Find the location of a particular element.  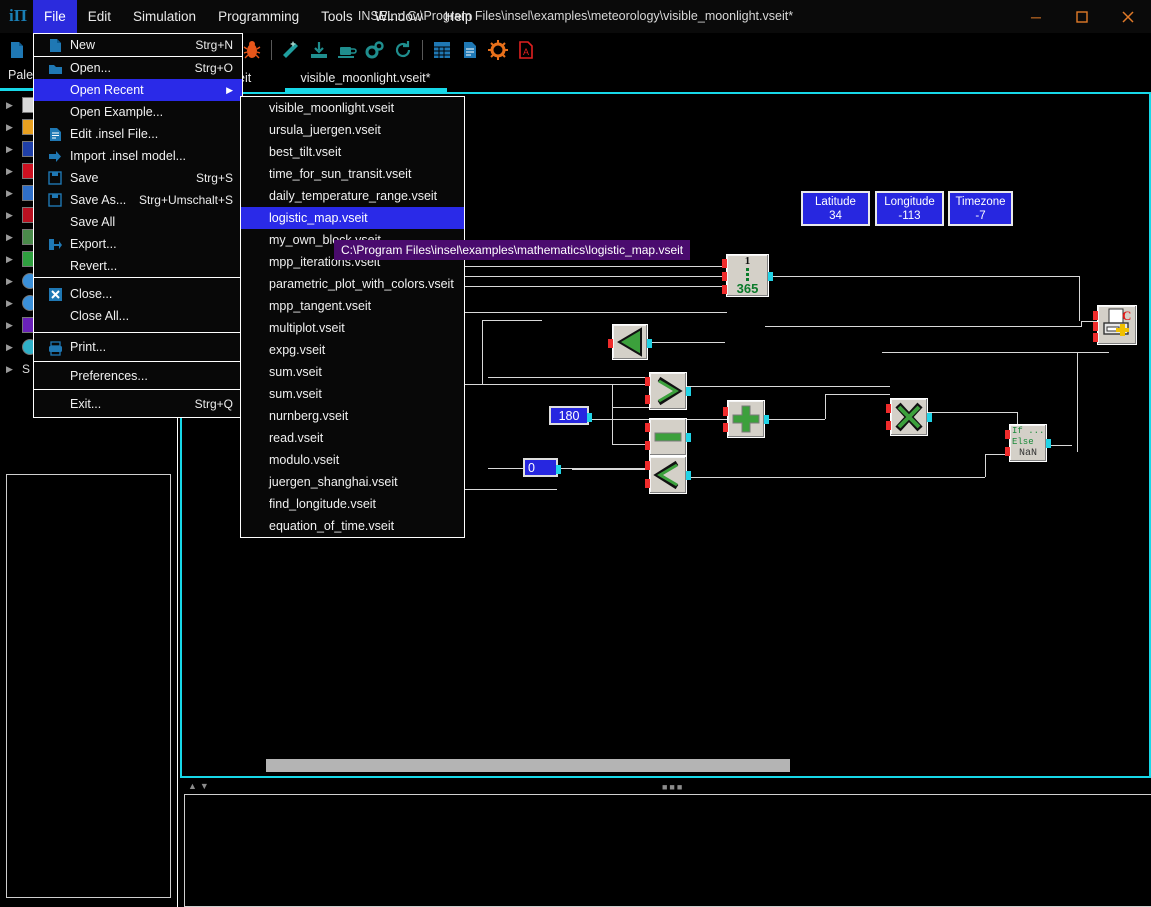

add-block is located at coordinates (746, 419).